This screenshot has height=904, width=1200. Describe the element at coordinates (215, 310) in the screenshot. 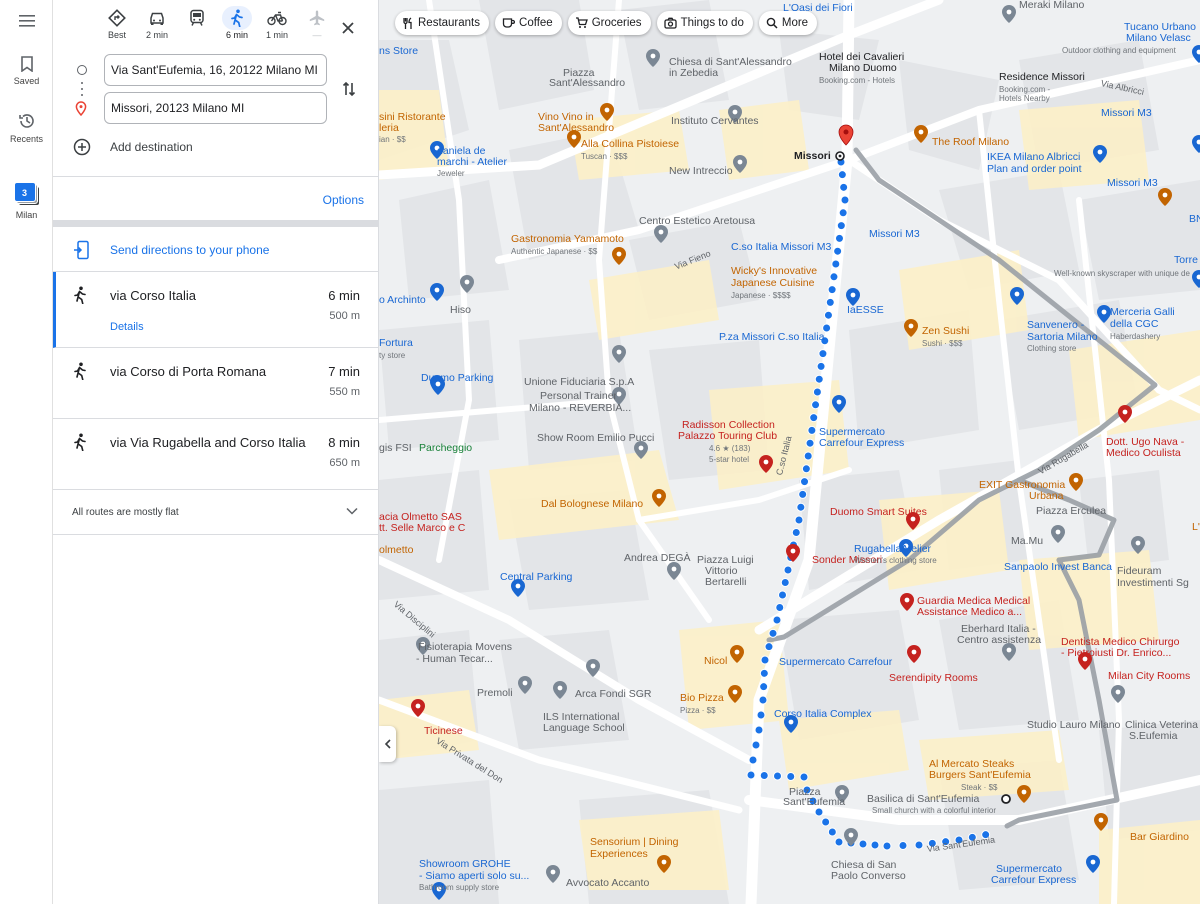

I see `route-option: via Corso Italia 6 min 500 m Details` at that location.